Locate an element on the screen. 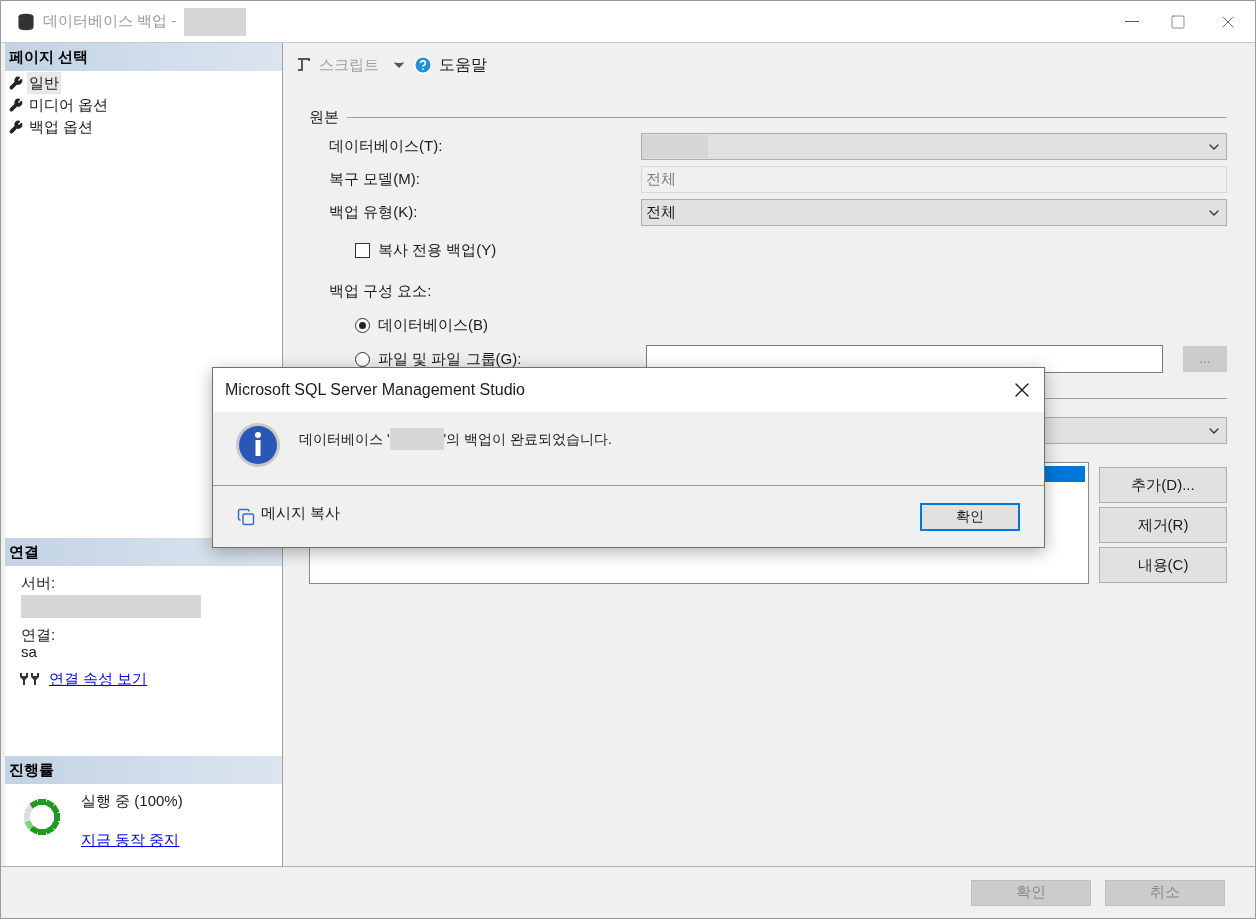 This screenshot has width=1256, height=919. minimize-icon is located at coordinates (1132, 21).